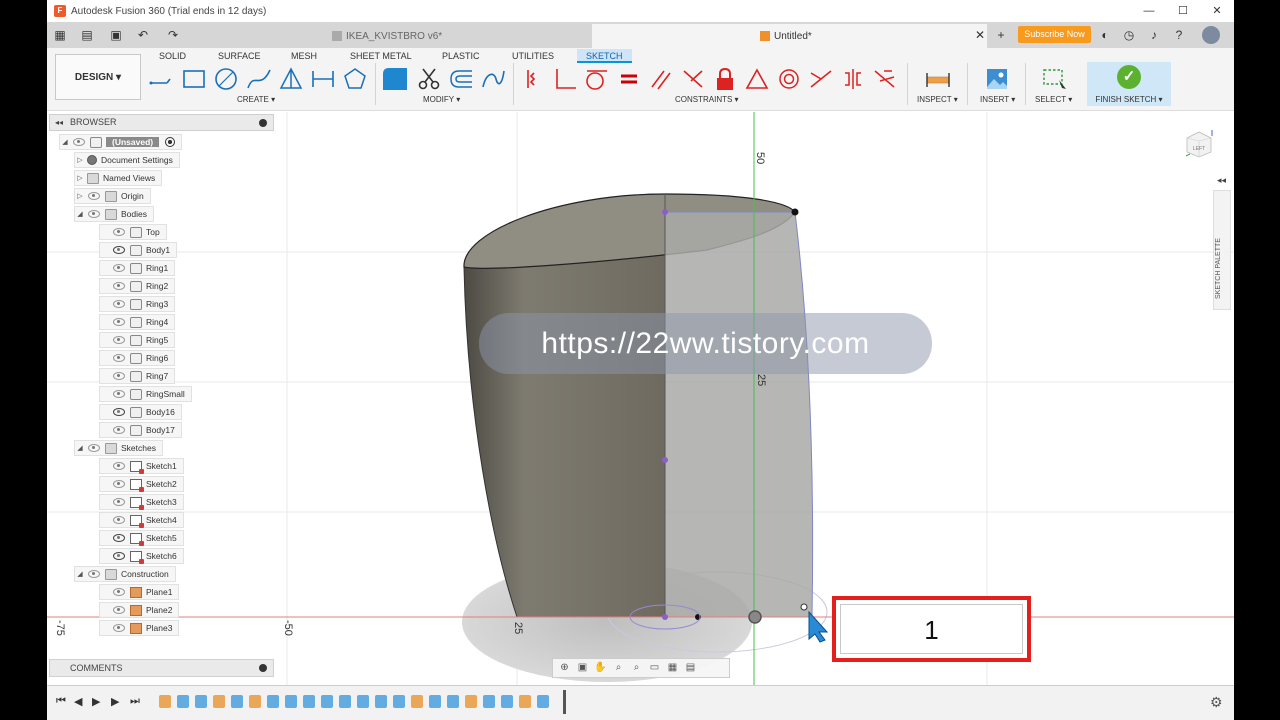  Describe the element at coordinates (256, 99) in the screenshot. I see `create-menu: CREATE ▾` at that location.